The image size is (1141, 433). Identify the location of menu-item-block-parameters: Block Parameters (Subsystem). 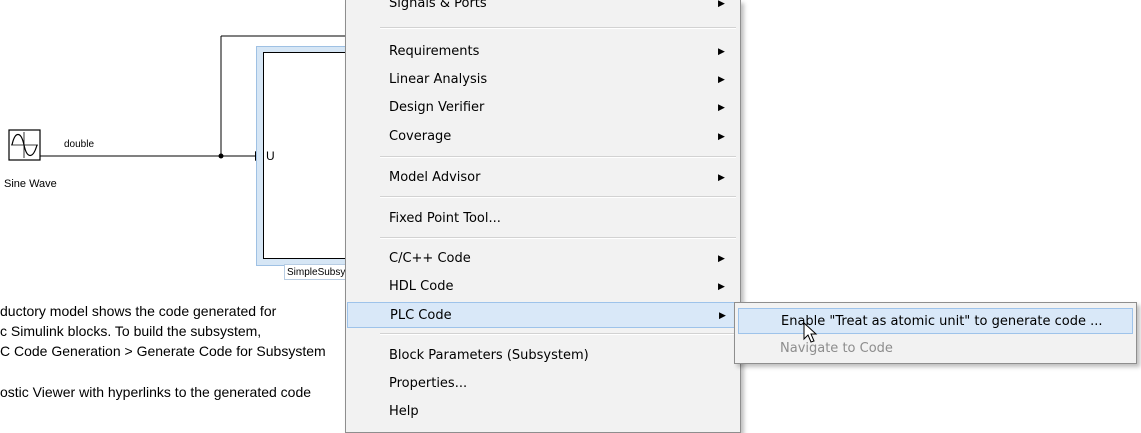
(543, 356).